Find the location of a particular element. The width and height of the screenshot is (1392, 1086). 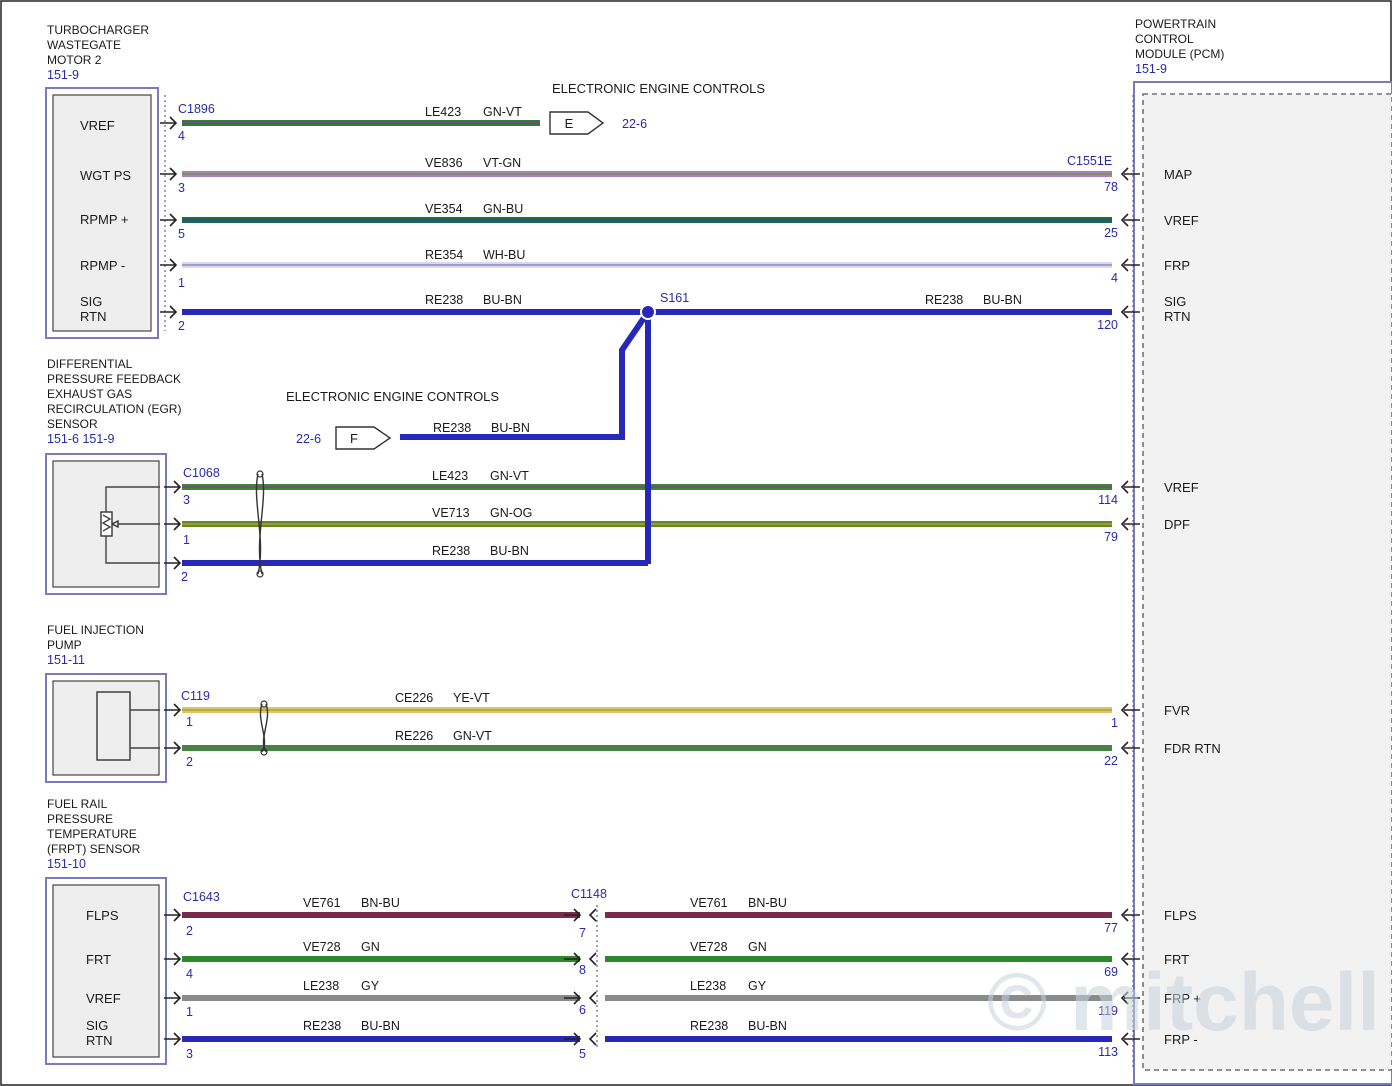

frpt-pin-name: VREF is located at coordinates (103, 998).